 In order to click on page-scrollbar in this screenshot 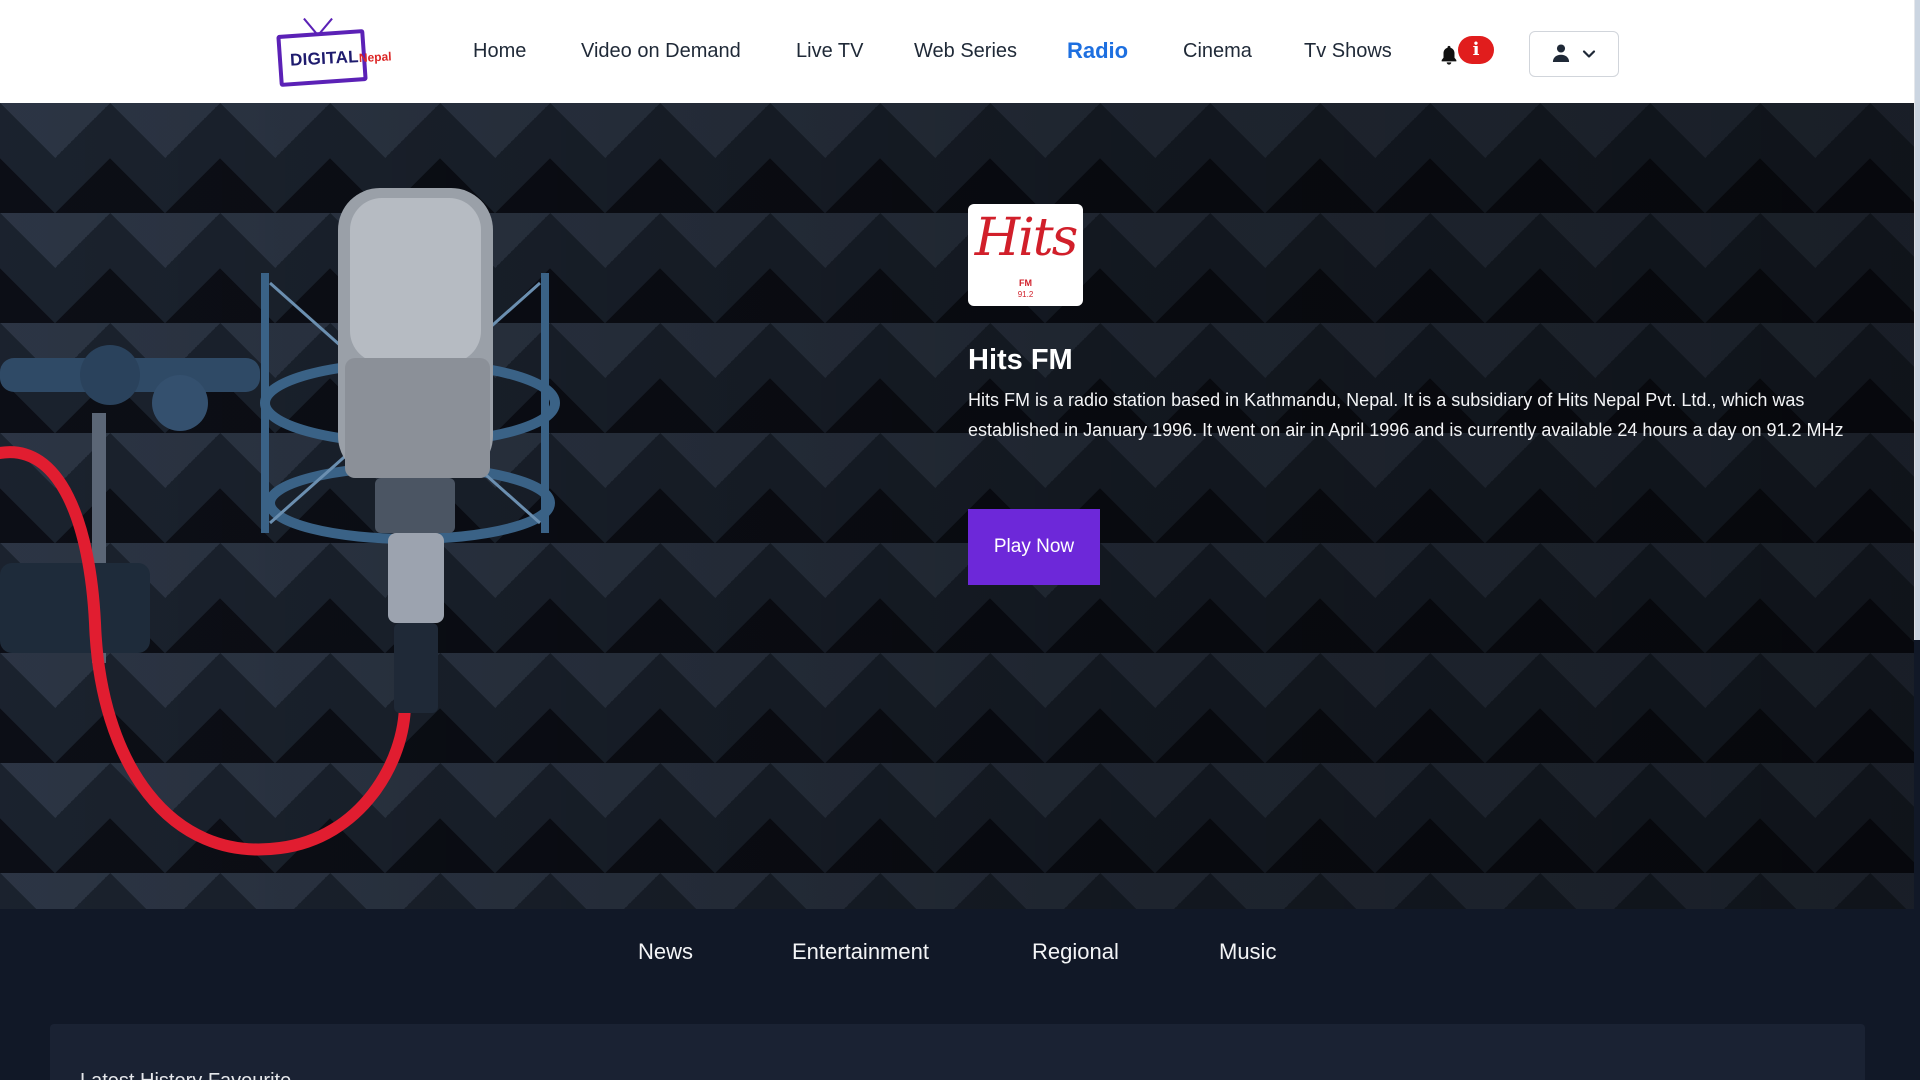, I will do `click(1917, 320)`.